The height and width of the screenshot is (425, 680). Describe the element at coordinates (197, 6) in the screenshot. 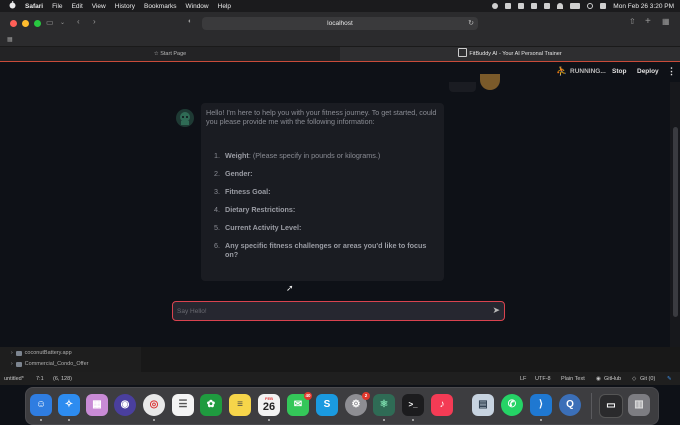

I see `menu-window: Window` at that location.